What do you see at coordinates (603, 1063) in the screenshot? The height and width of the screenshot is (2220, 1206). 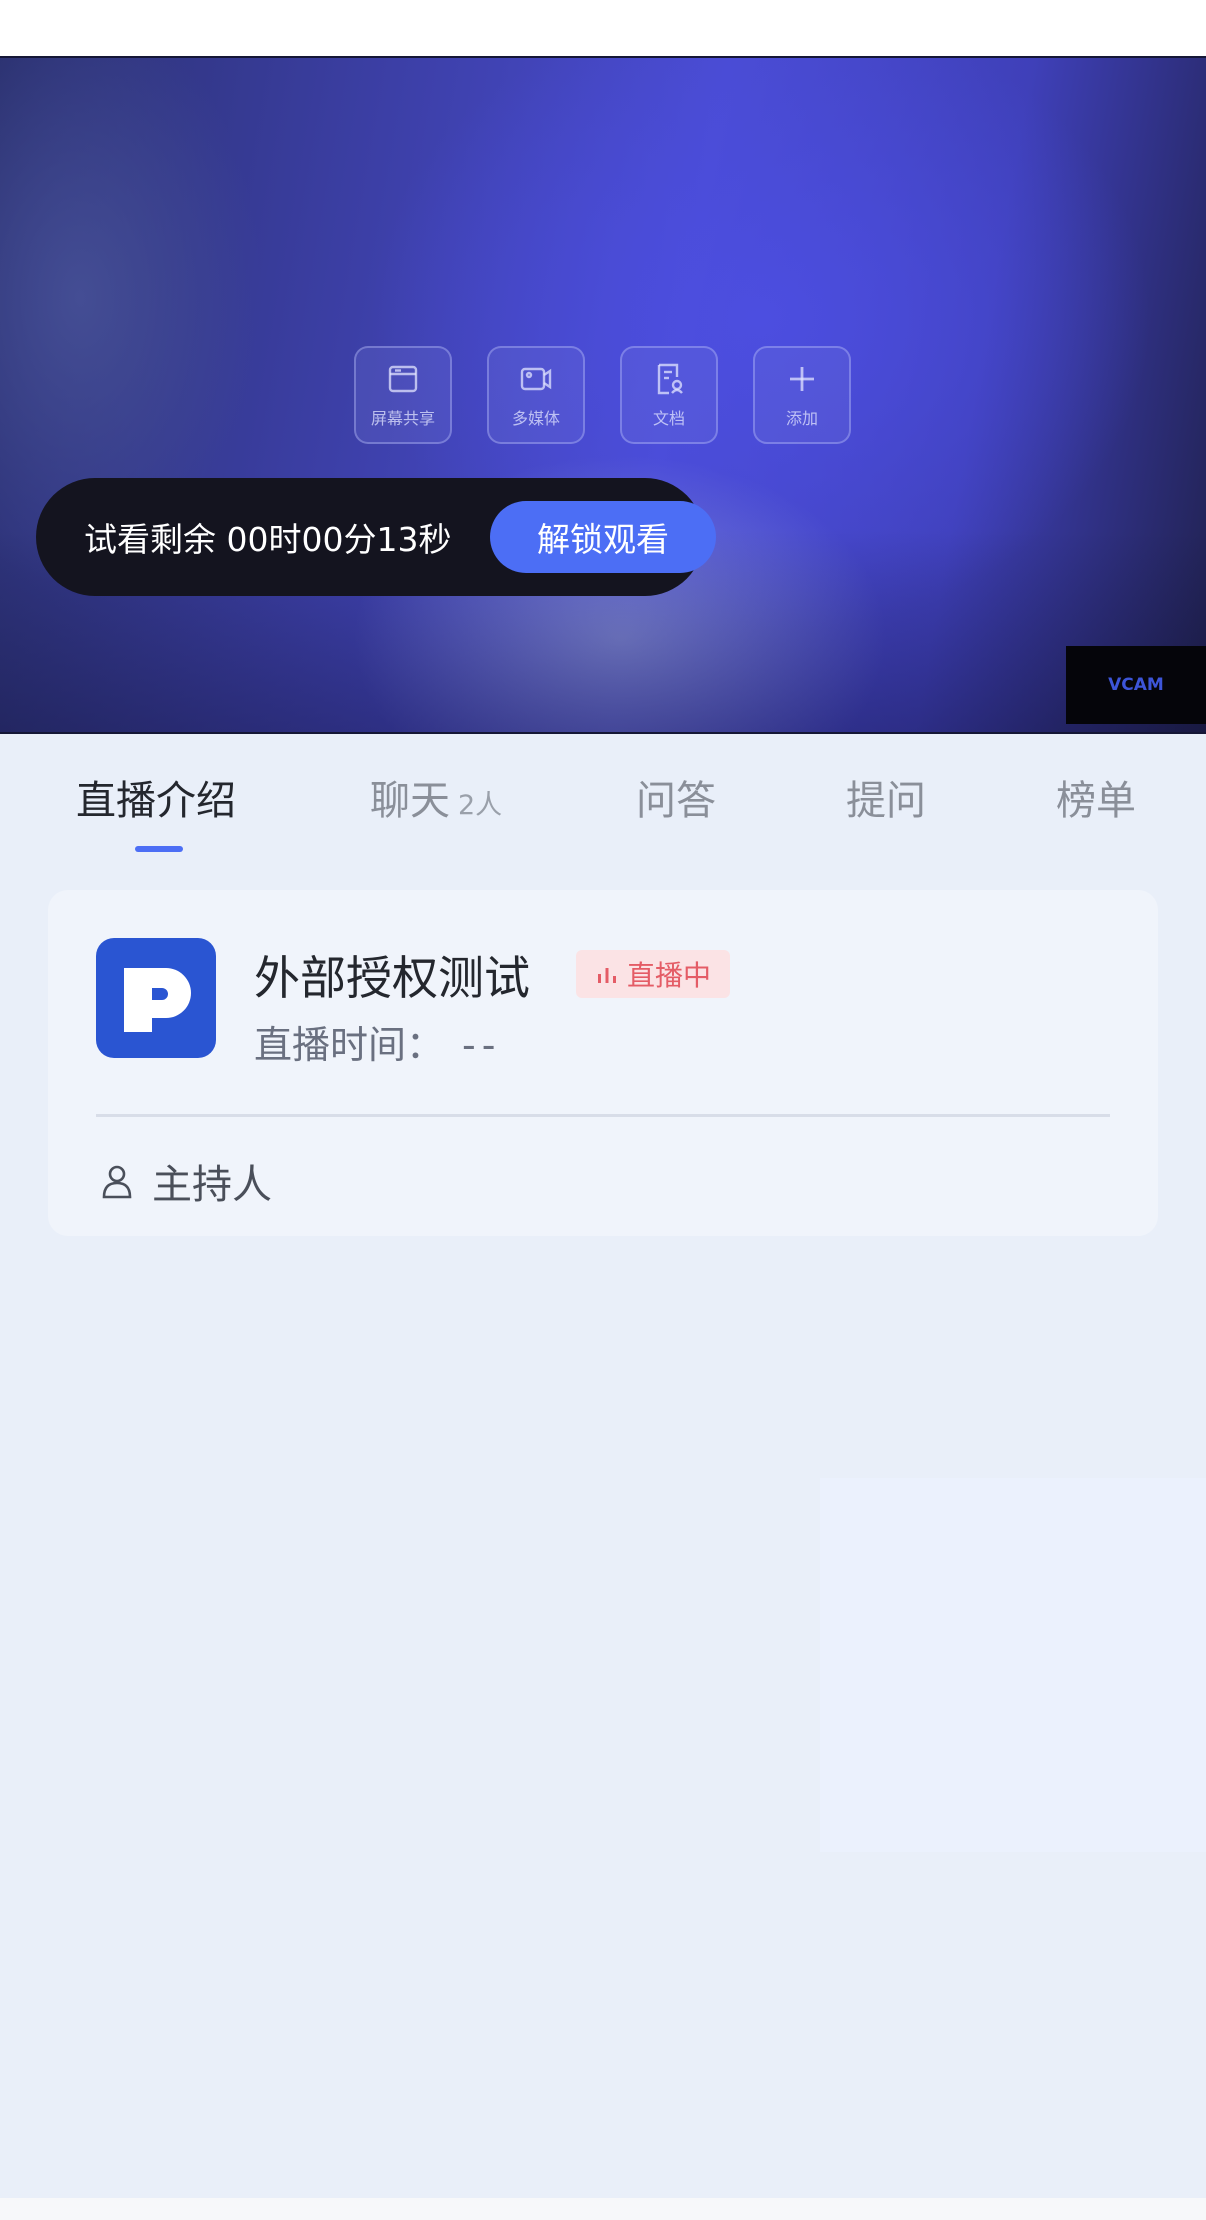 I see `live-info-card: 外部授权测试 直播中 直播时间： -- 主持人` at bounding box center [603, 1063].